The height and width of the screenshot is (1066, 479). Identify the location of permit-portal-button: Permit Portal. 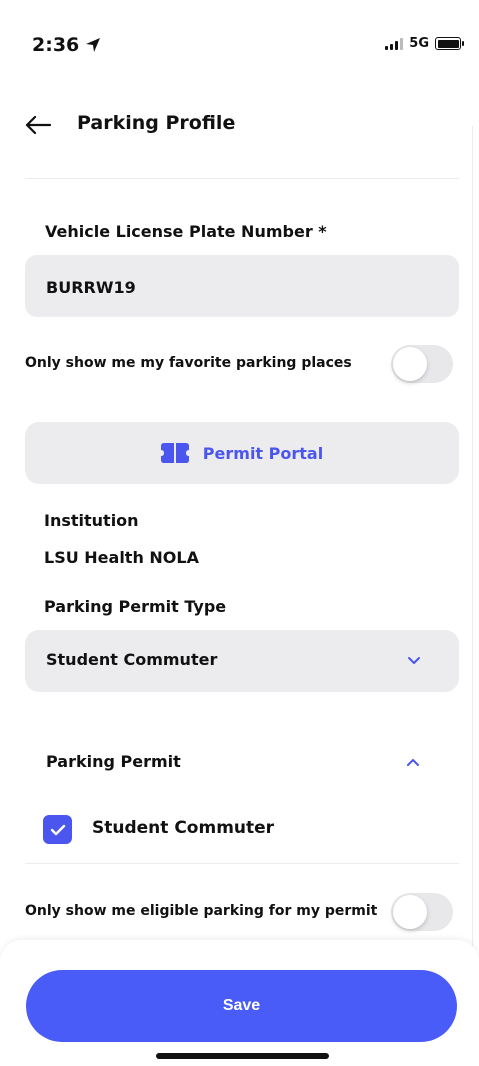
(242, 453).